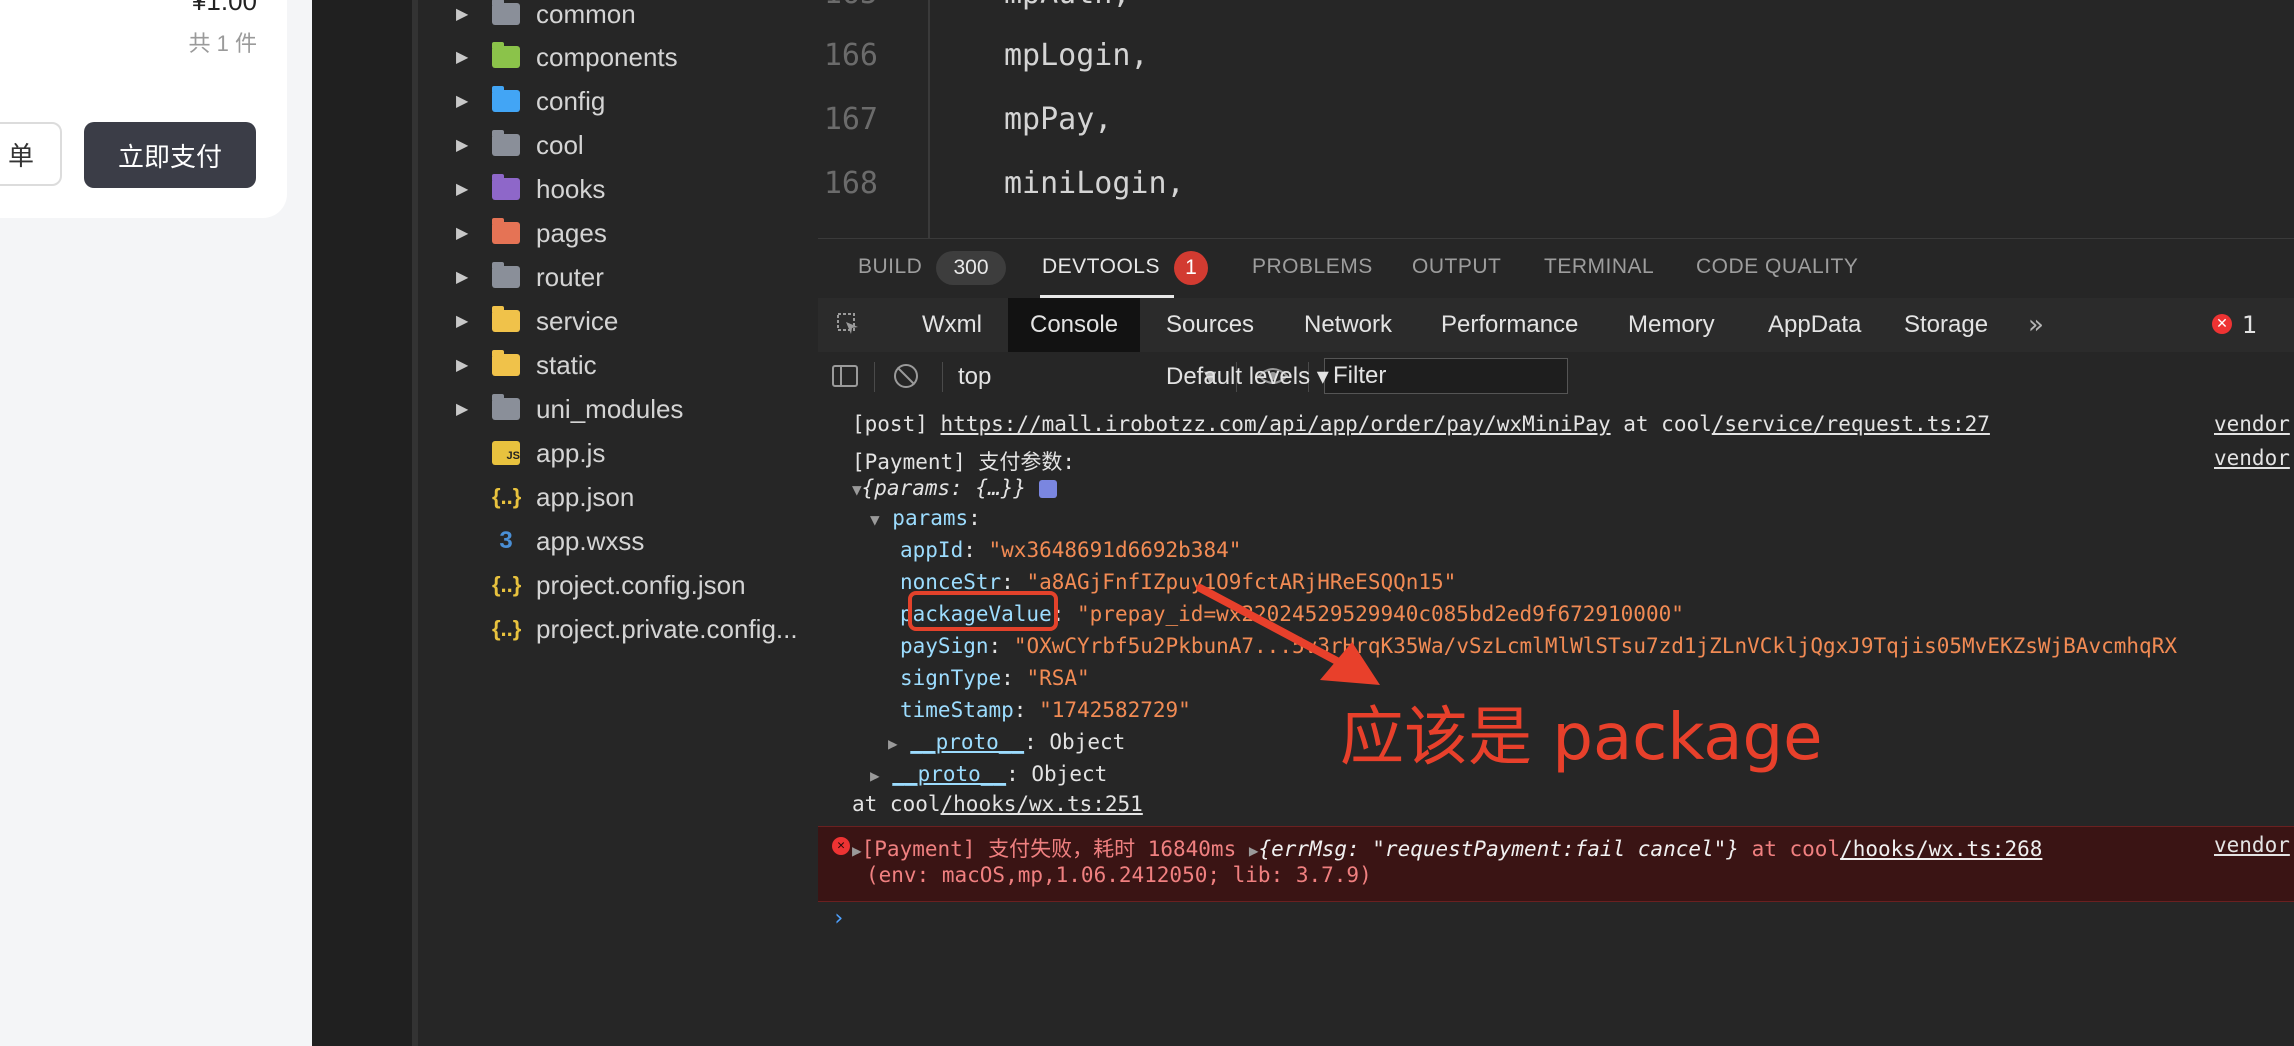 Image resolution: width=2294 pixels, height=1046 pixels. Describe the element at coordinates (610, 408) in the screenshot. I see `tree-label: uni_modules` at that location.